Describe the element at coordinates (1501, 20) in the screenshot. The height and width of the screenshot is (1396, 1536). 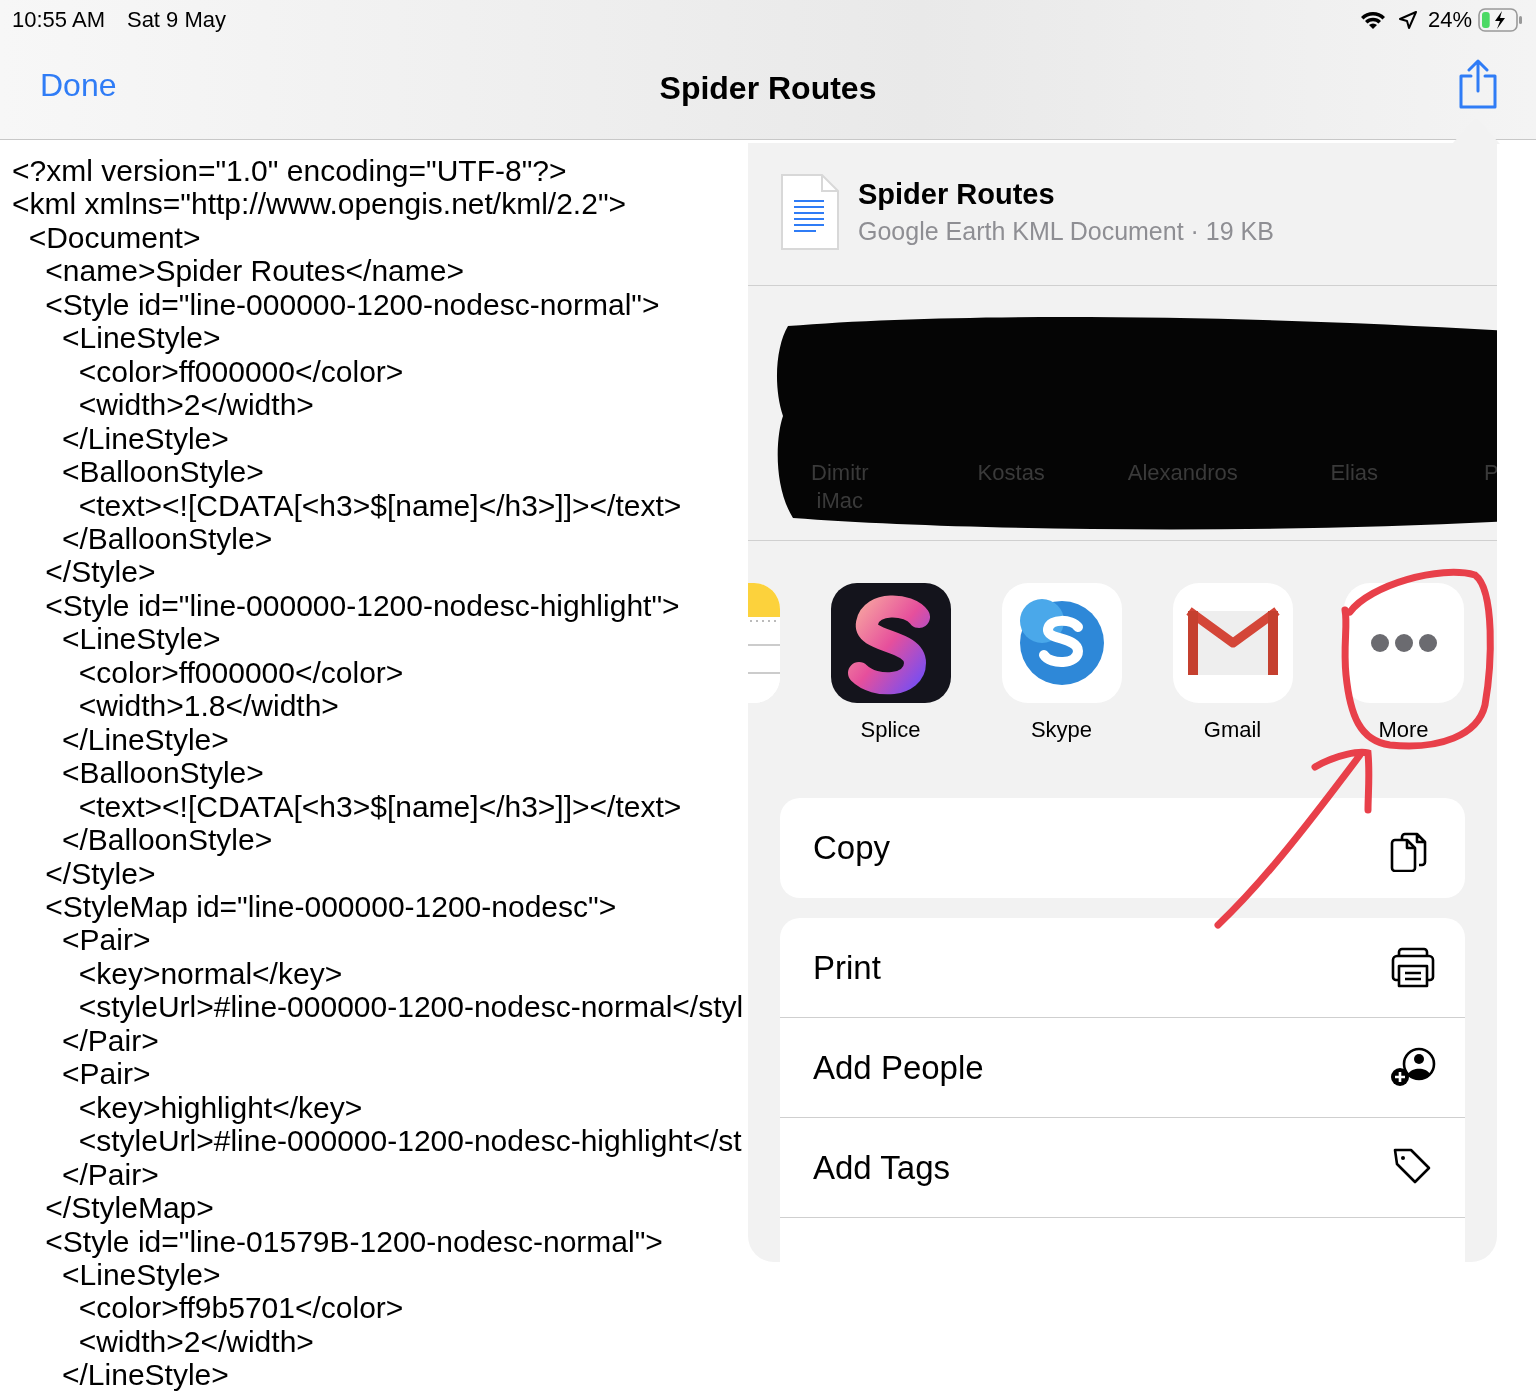
I see `battery-icon` at that location.